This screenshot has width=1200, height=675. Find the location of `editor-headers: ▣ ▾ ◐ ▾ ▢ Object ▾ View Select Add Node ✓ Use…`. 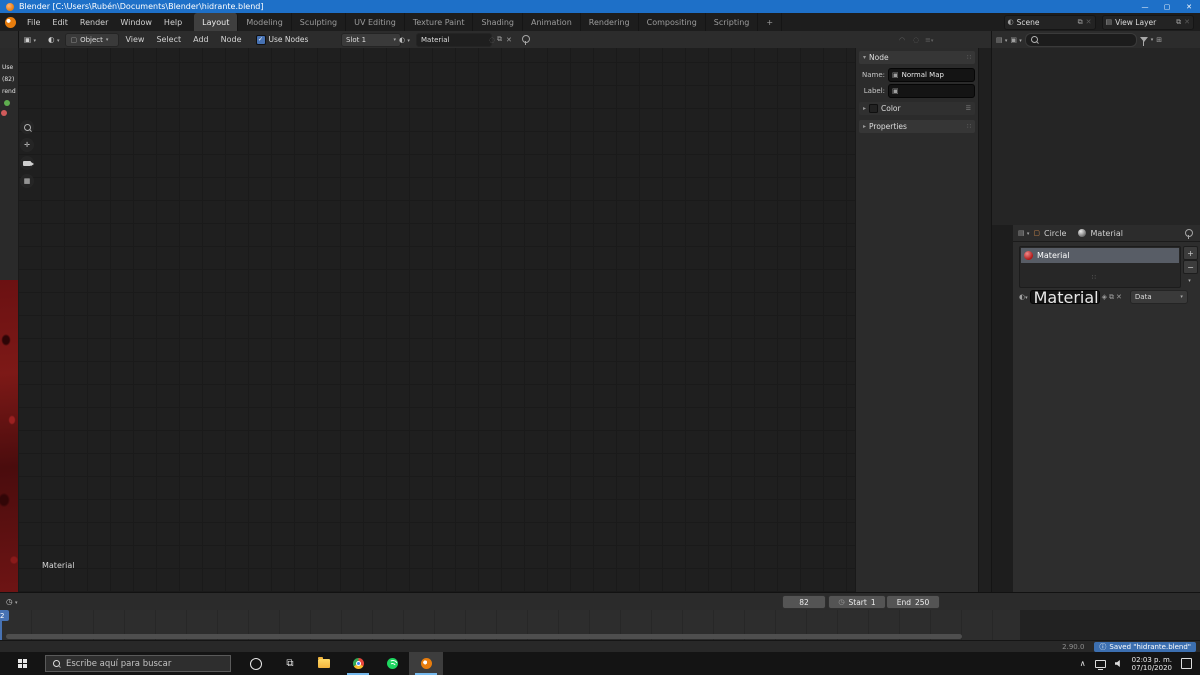

editor-headers: ▣ ▾ ◐ ▾ ▢ Object ▾ View Select Add Node ✓ Use… is located at coordinates (600, 40).